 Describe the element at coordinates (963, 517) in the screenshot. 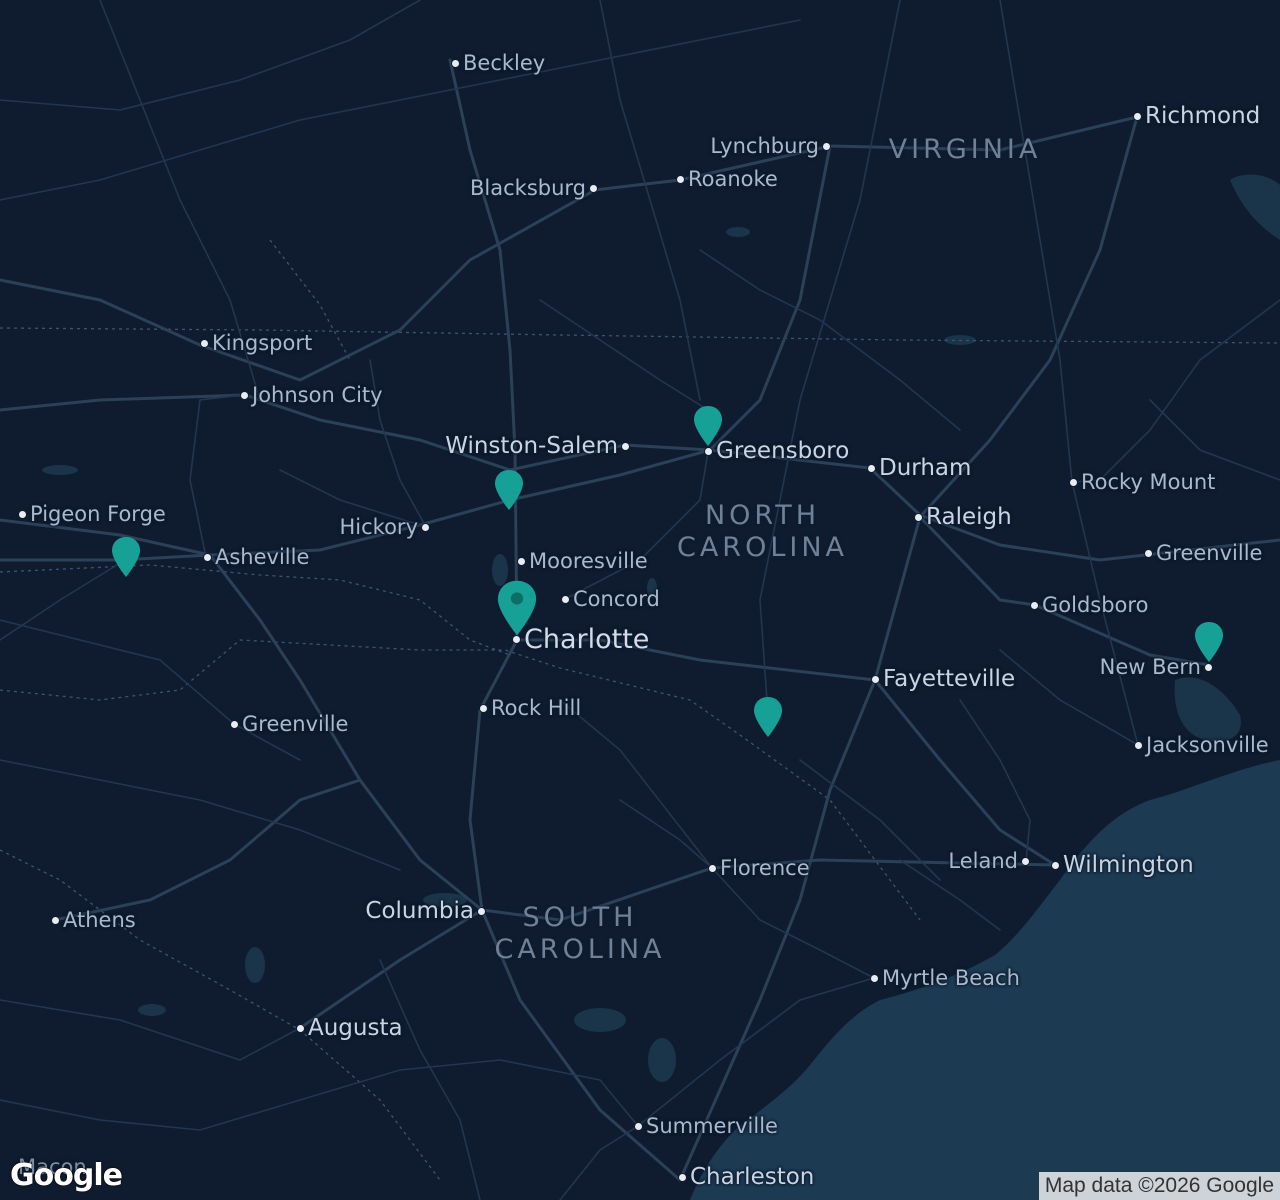

I see `city-raleigh: Raleigh` at that location.